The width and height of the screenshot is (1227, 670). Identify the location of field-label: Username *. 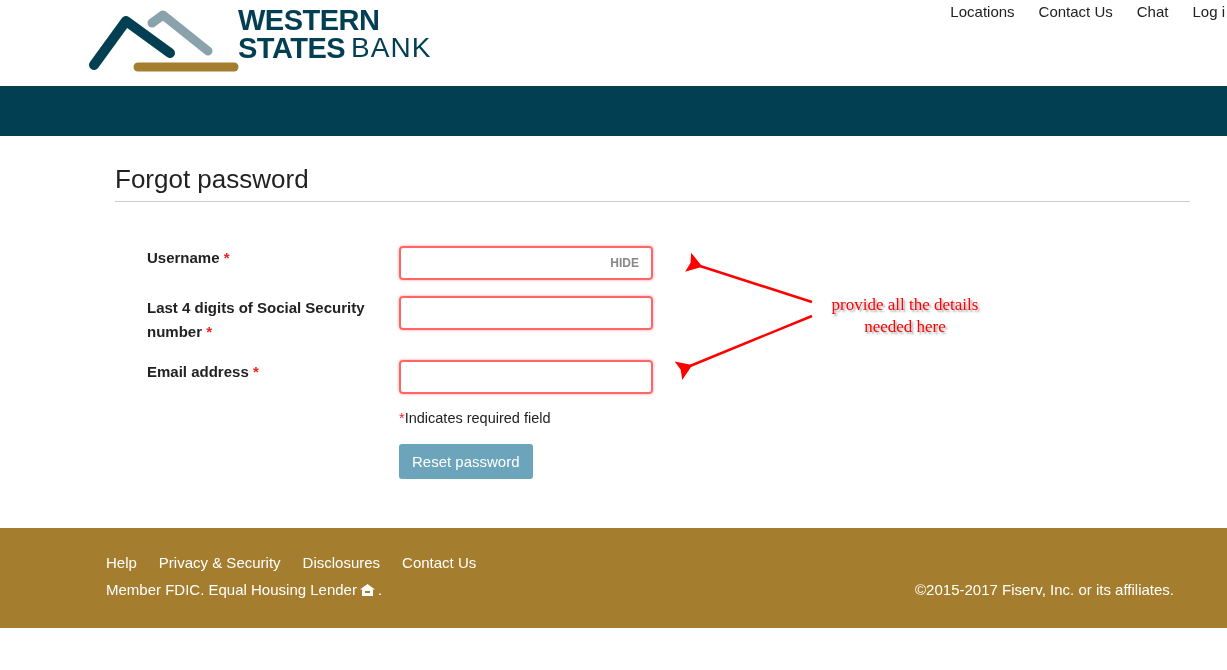
(189, 258).